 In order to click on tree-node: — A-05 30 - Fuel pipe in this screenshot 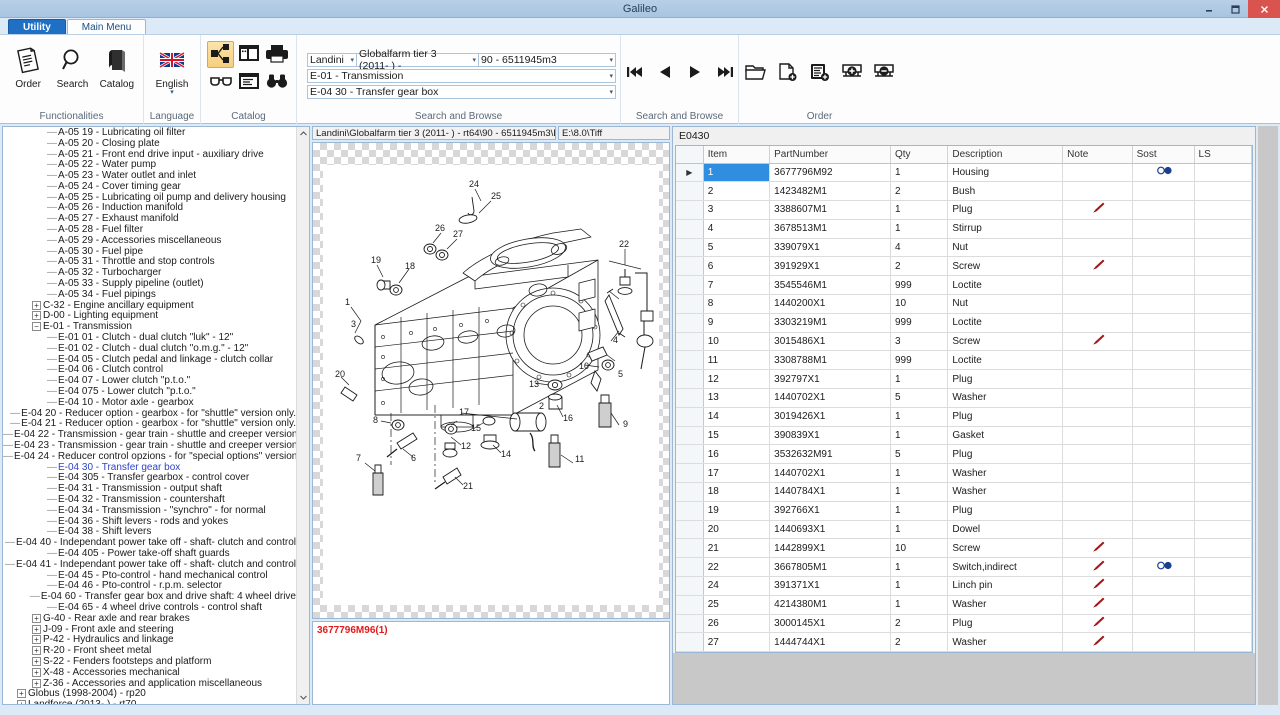, I will do `click(149, 251)`.